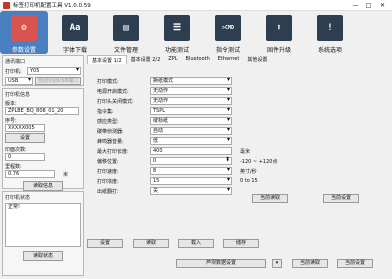 The width and height of the screenshot is (392, 279). I want to click on port-select: USB, so click(19, 81).